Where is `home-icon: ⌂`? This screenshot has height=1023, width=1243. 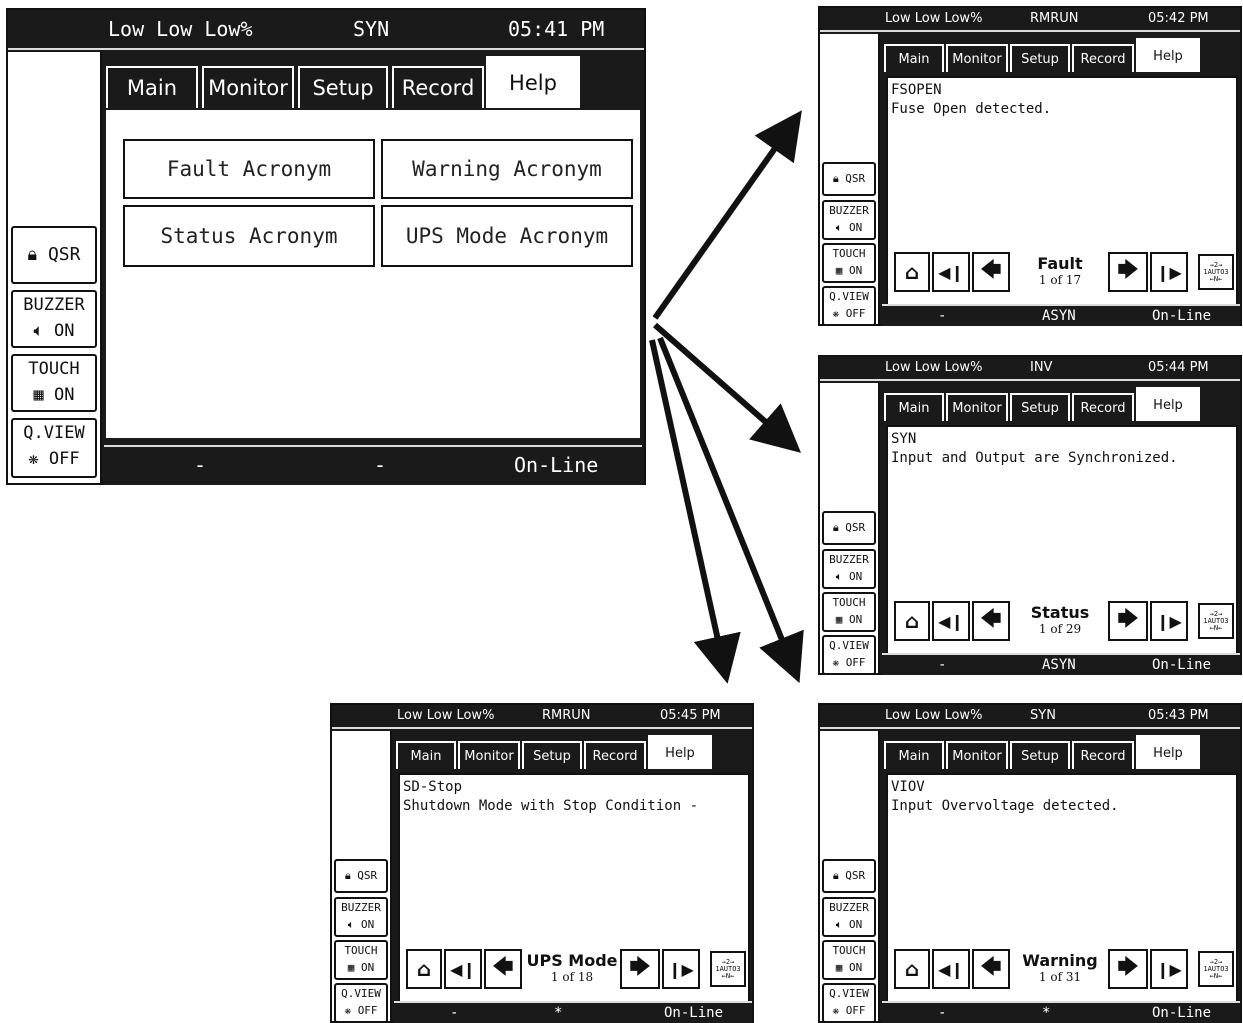 home-icon: ⌂ is located at coordinates (912, 272).